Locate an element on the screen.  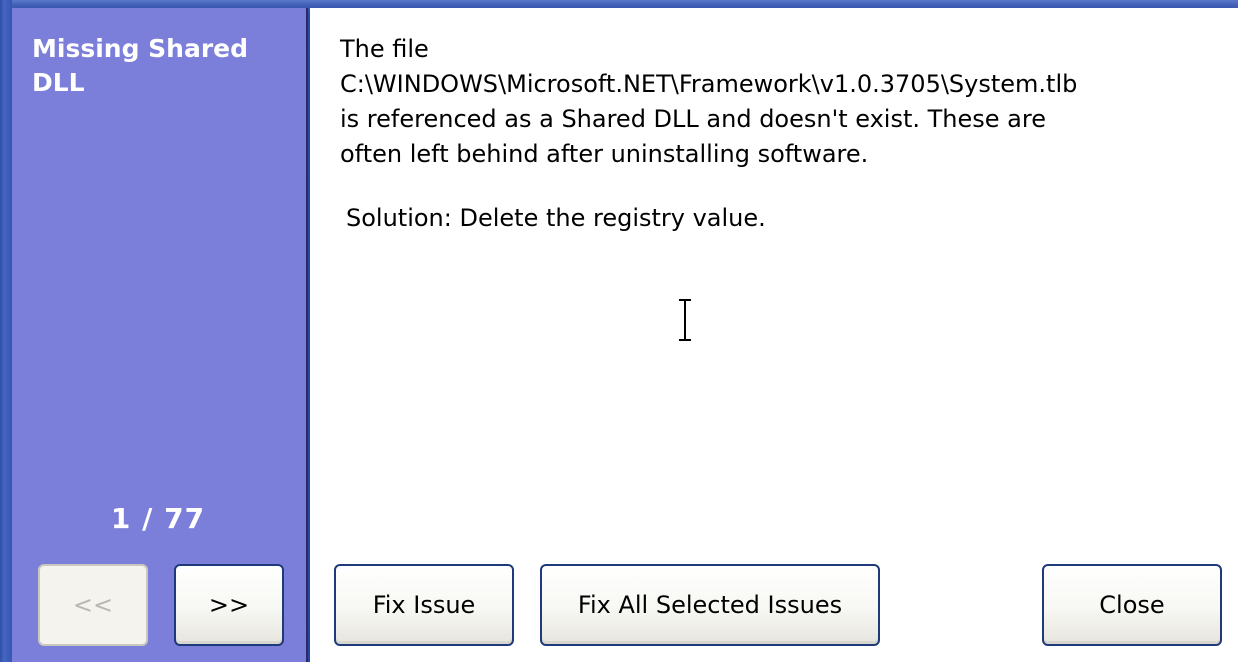
window-left-border is located at coordinates (6, 331).